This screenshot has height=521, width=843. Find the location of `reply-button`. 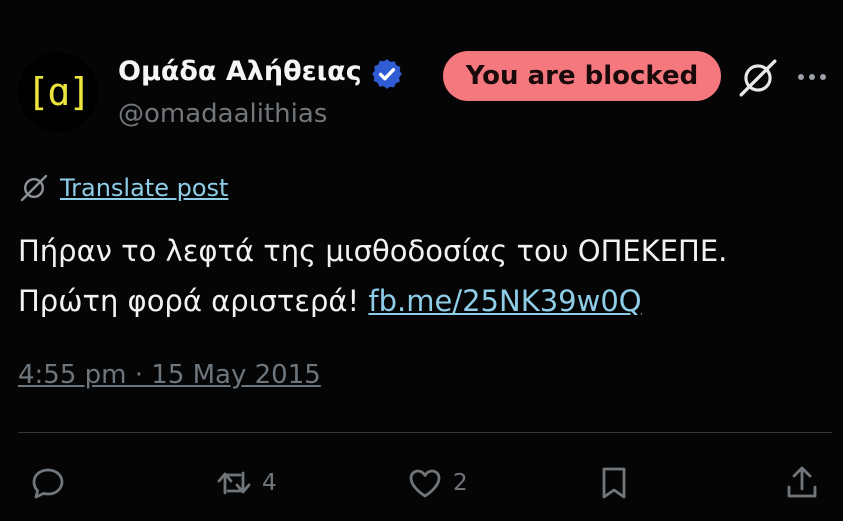

reply-button is located at coordinates (52, 483).